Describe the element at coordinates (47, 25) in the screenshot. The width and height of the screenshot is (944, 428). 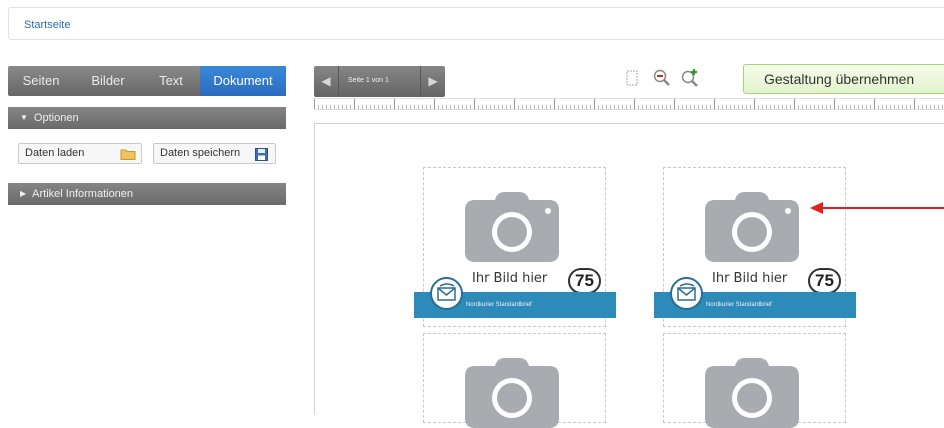
I see `breadcrumb-home-link: Startseite` at that location.